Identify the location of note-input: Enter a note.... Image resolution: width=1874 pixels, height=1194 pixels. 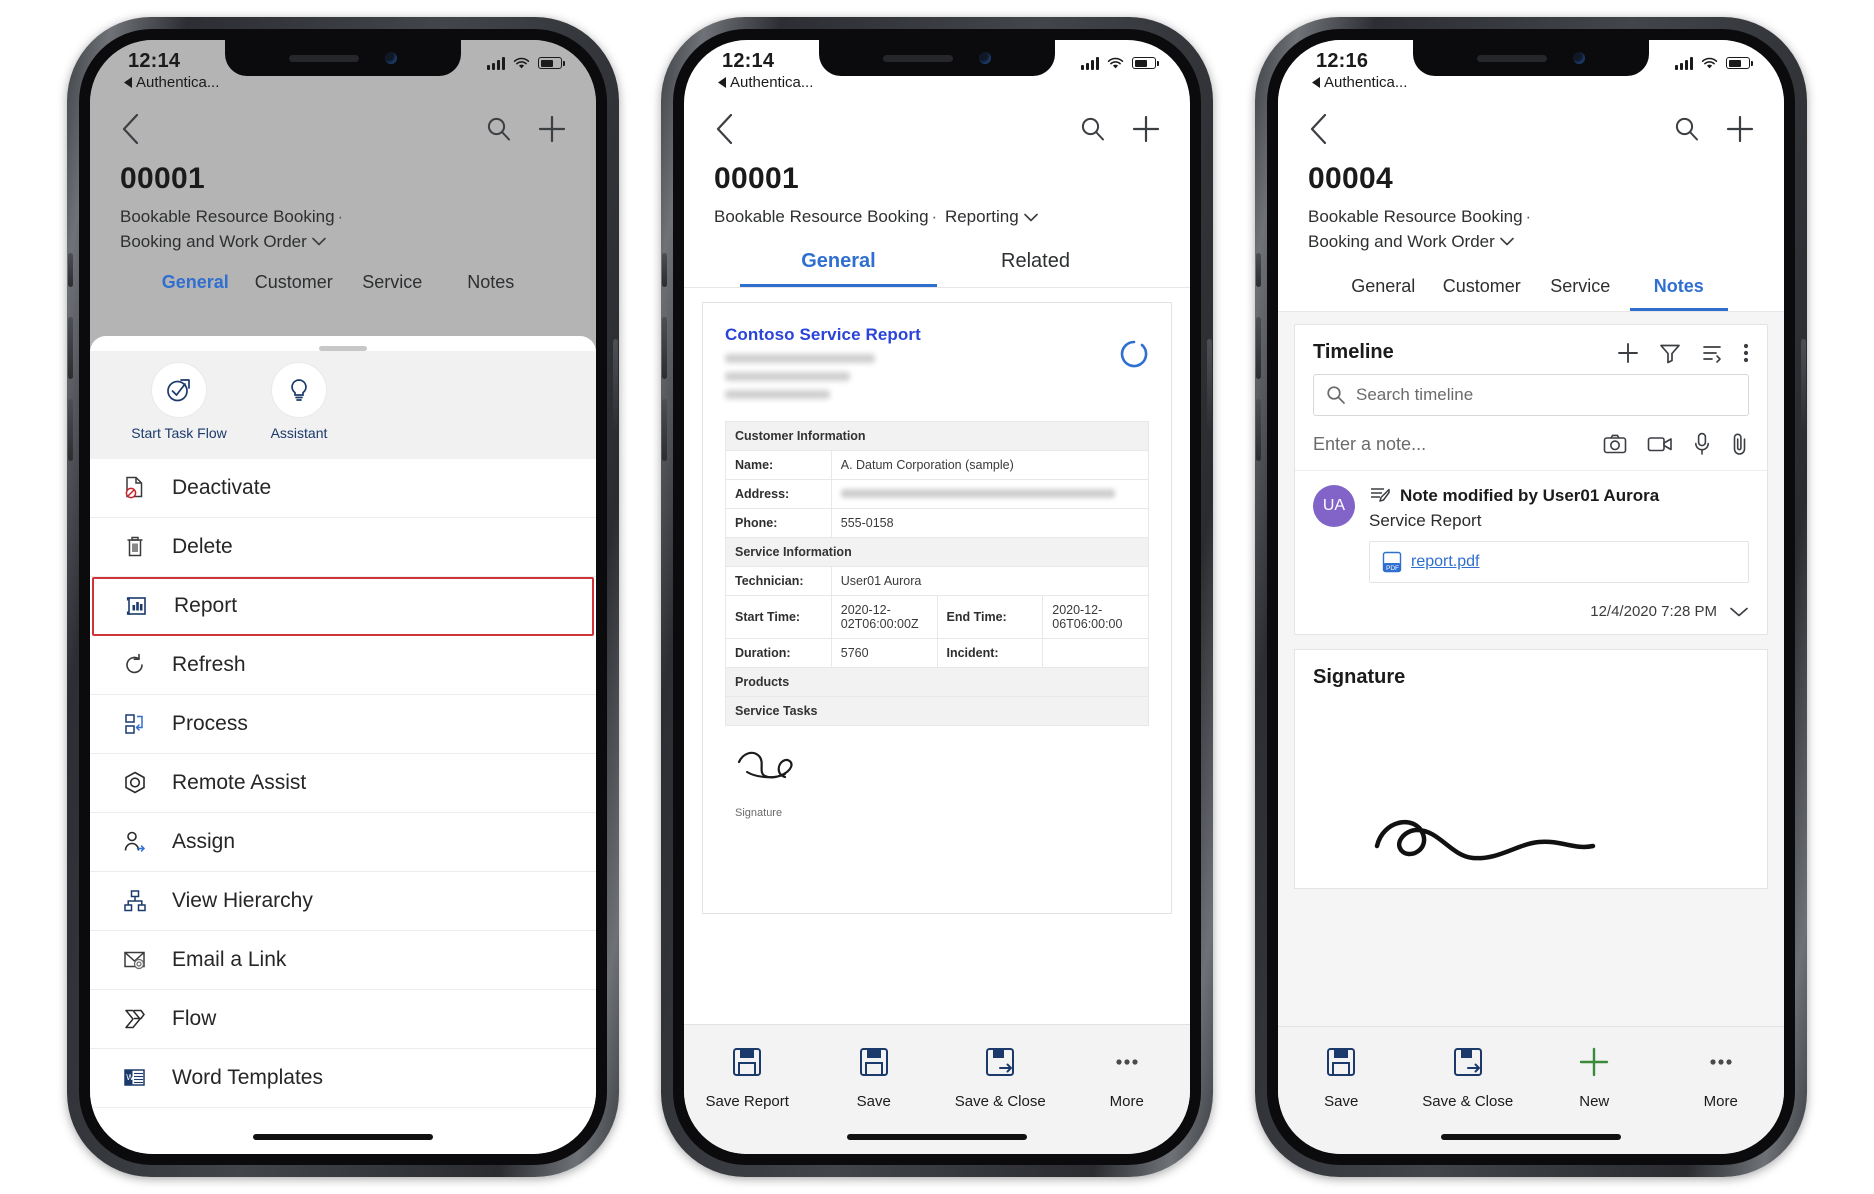
(1369, 444).